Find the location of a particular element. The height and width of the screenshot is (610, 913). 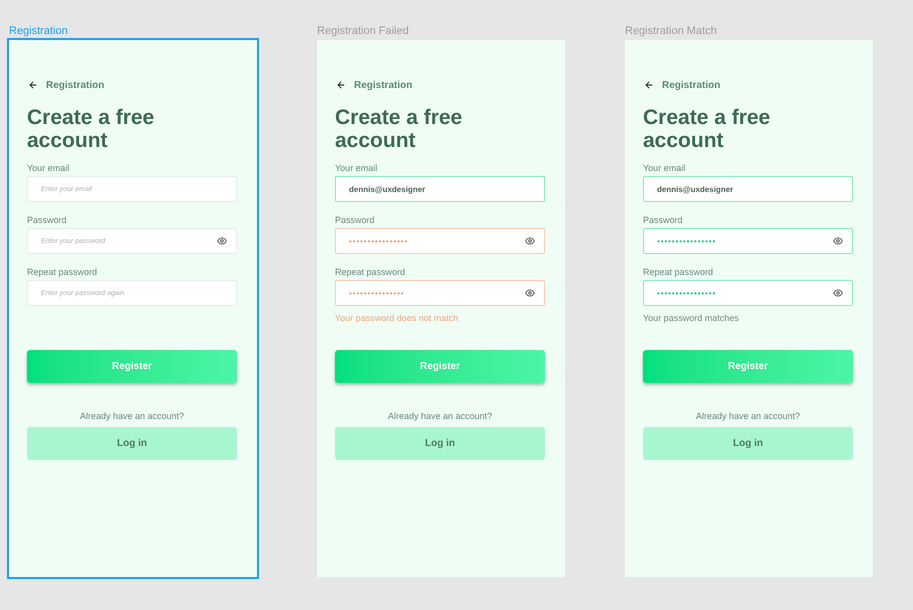

frame-label: Registration Failed is located at coordinates (363, 31).